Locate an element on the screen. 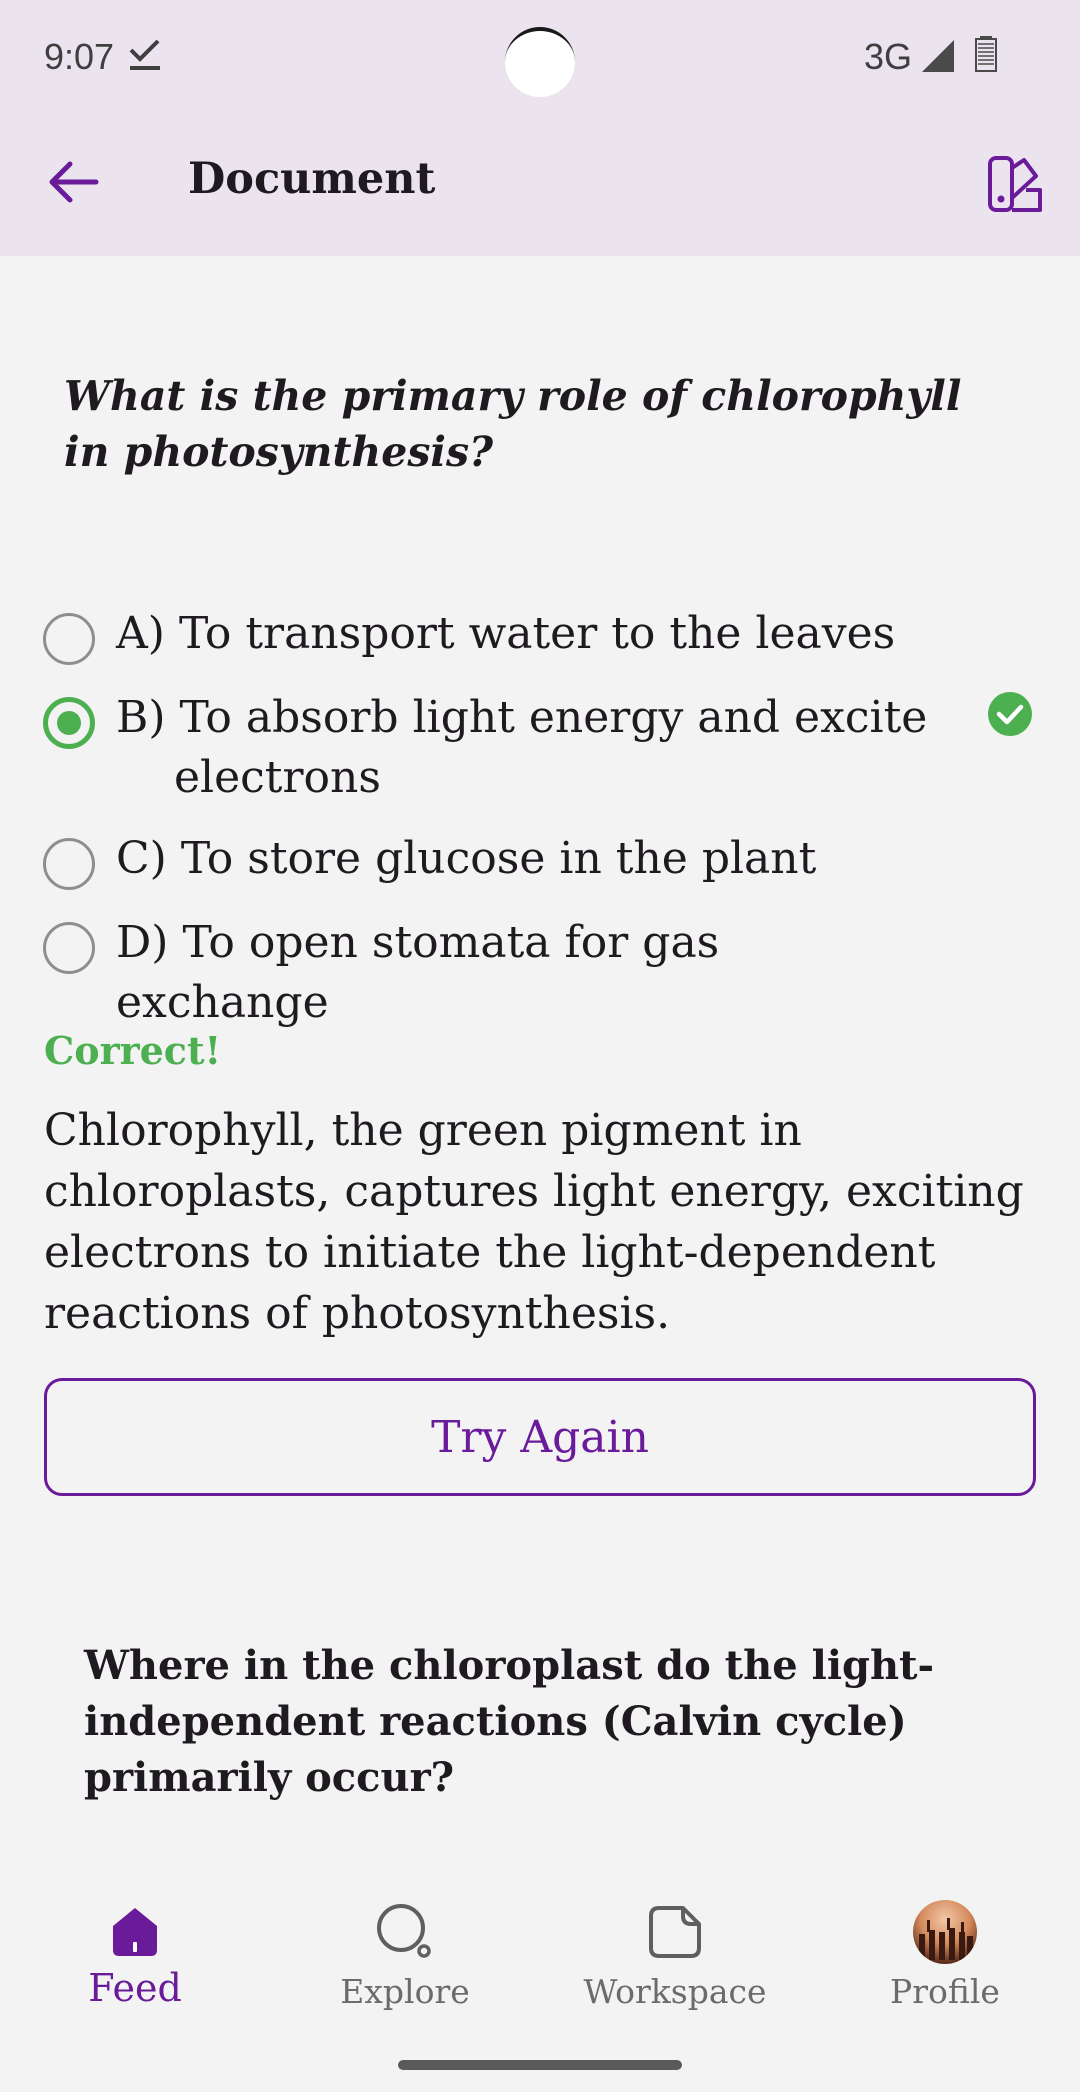 The image size is (1080, 2092). option-letter: C) is located at coordinates (141, 858).